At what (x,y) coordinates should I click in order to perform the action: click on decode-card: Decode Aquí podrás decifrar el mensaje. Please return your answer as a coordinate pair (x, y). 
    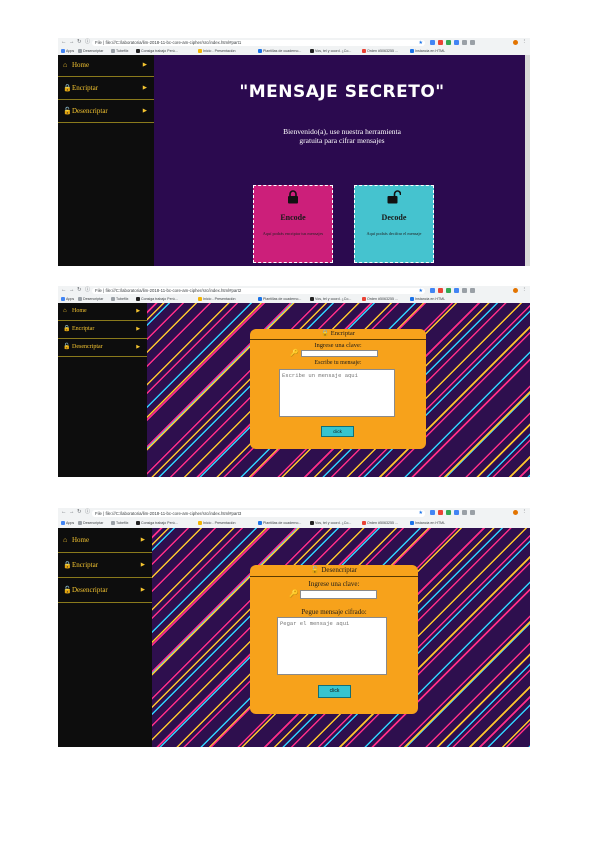
    Looking at the image, I should click on (394, 224).